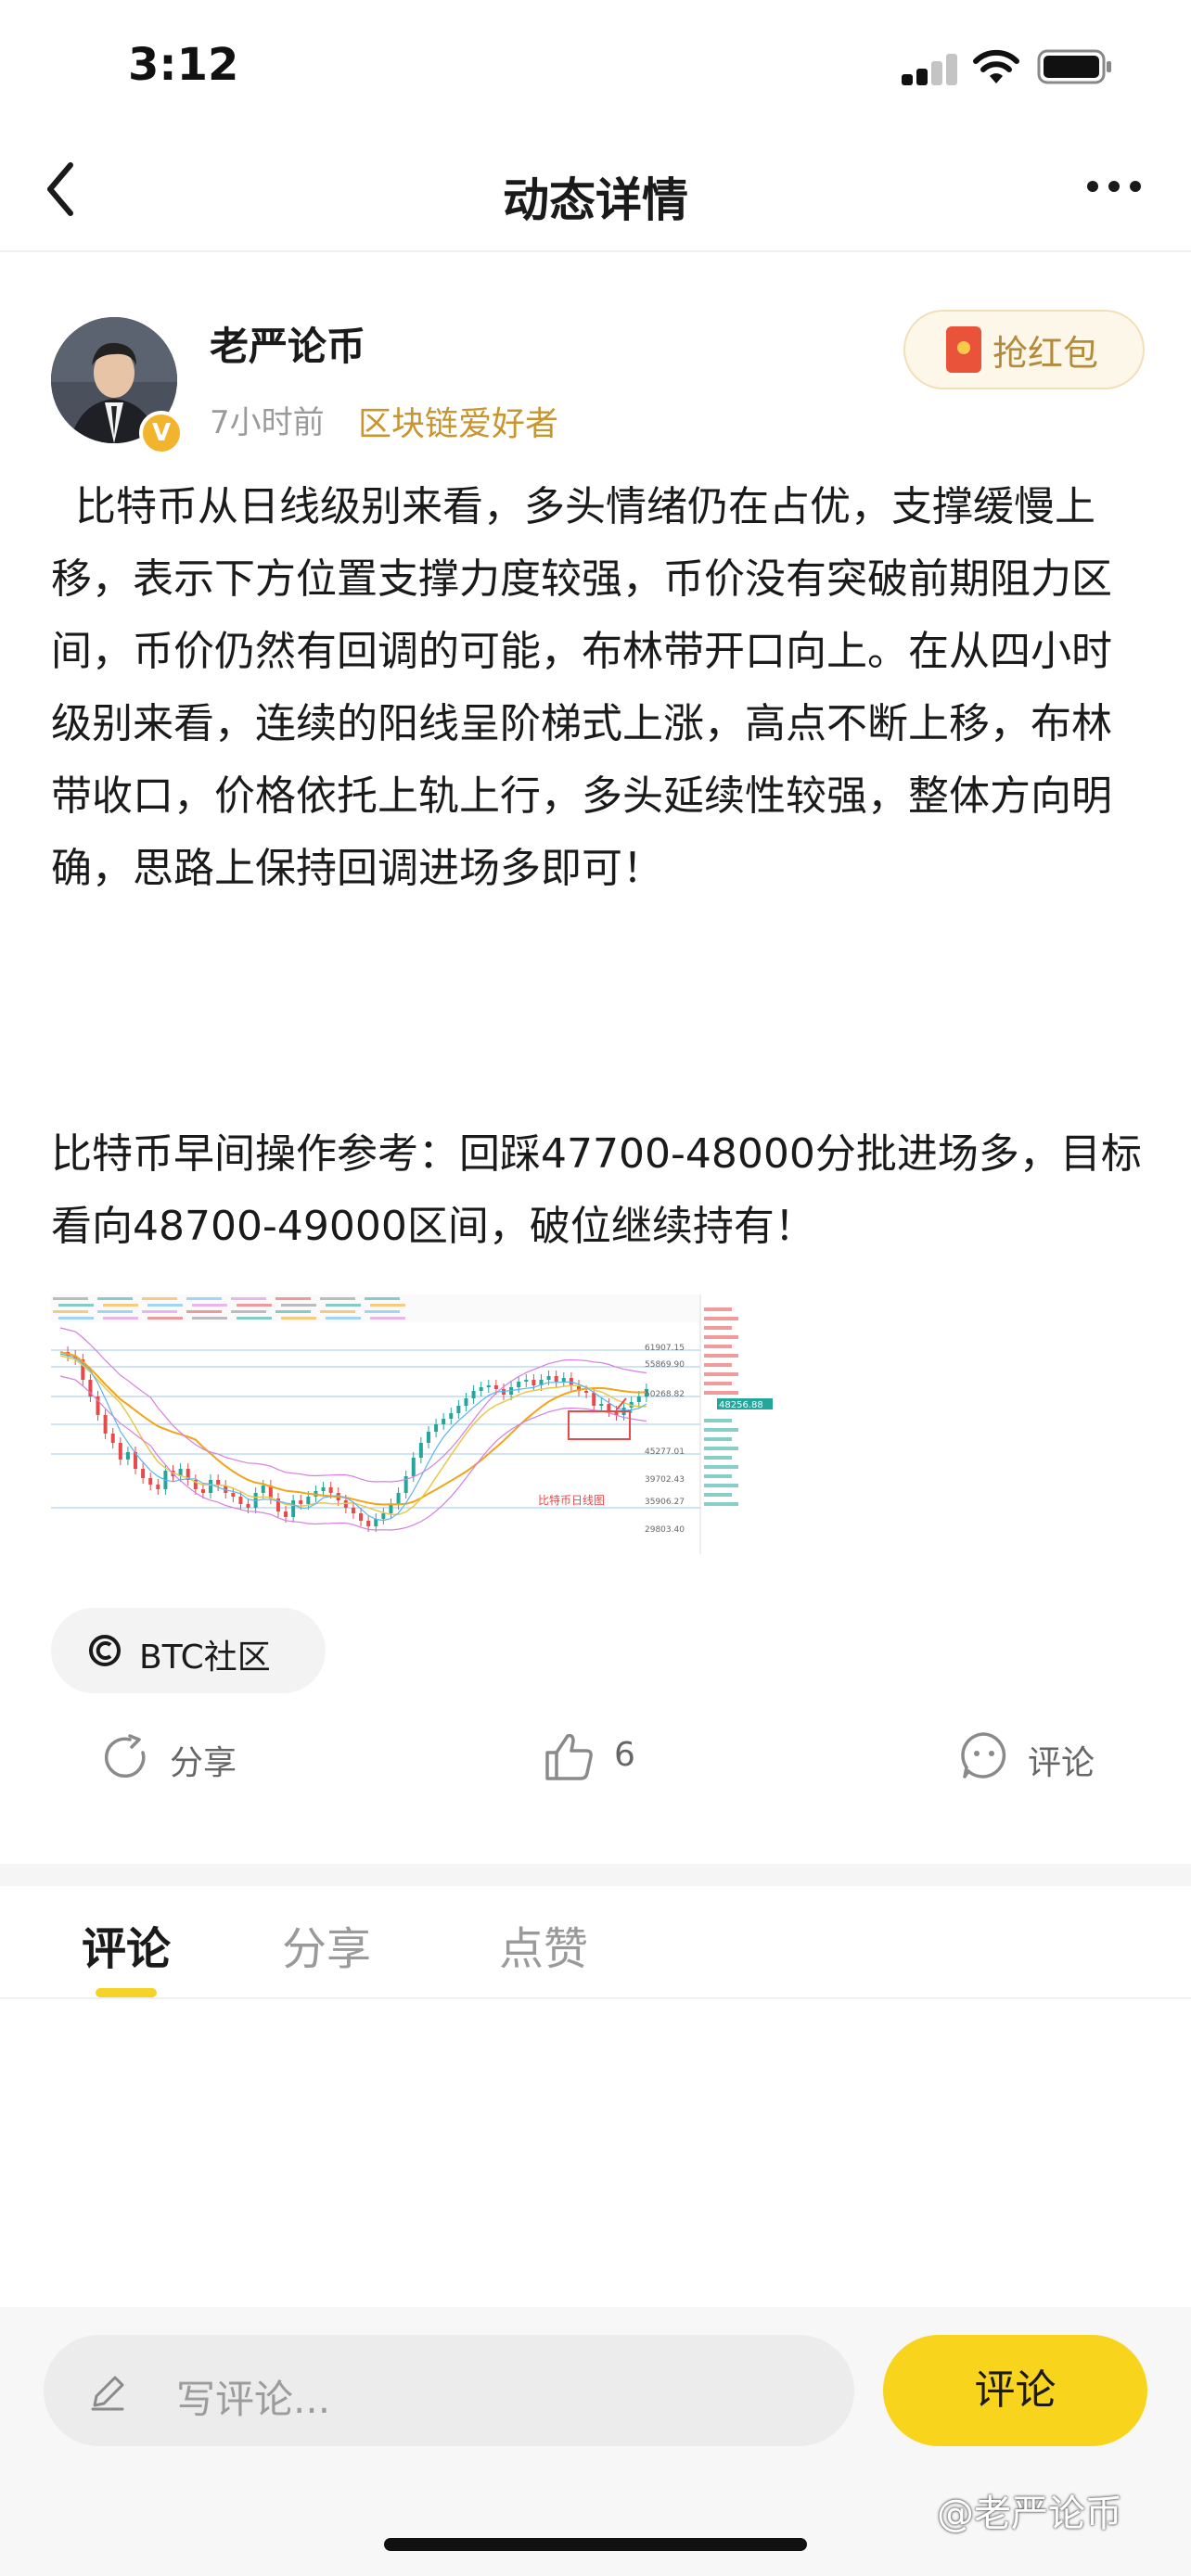 Image resolution: width=1191 pixels, height=2576 pixels. What do you see at coordinates (1061, 1760) in the screenshot?
I see `comment-button: 评论` at bounding box center [1061, 1760].